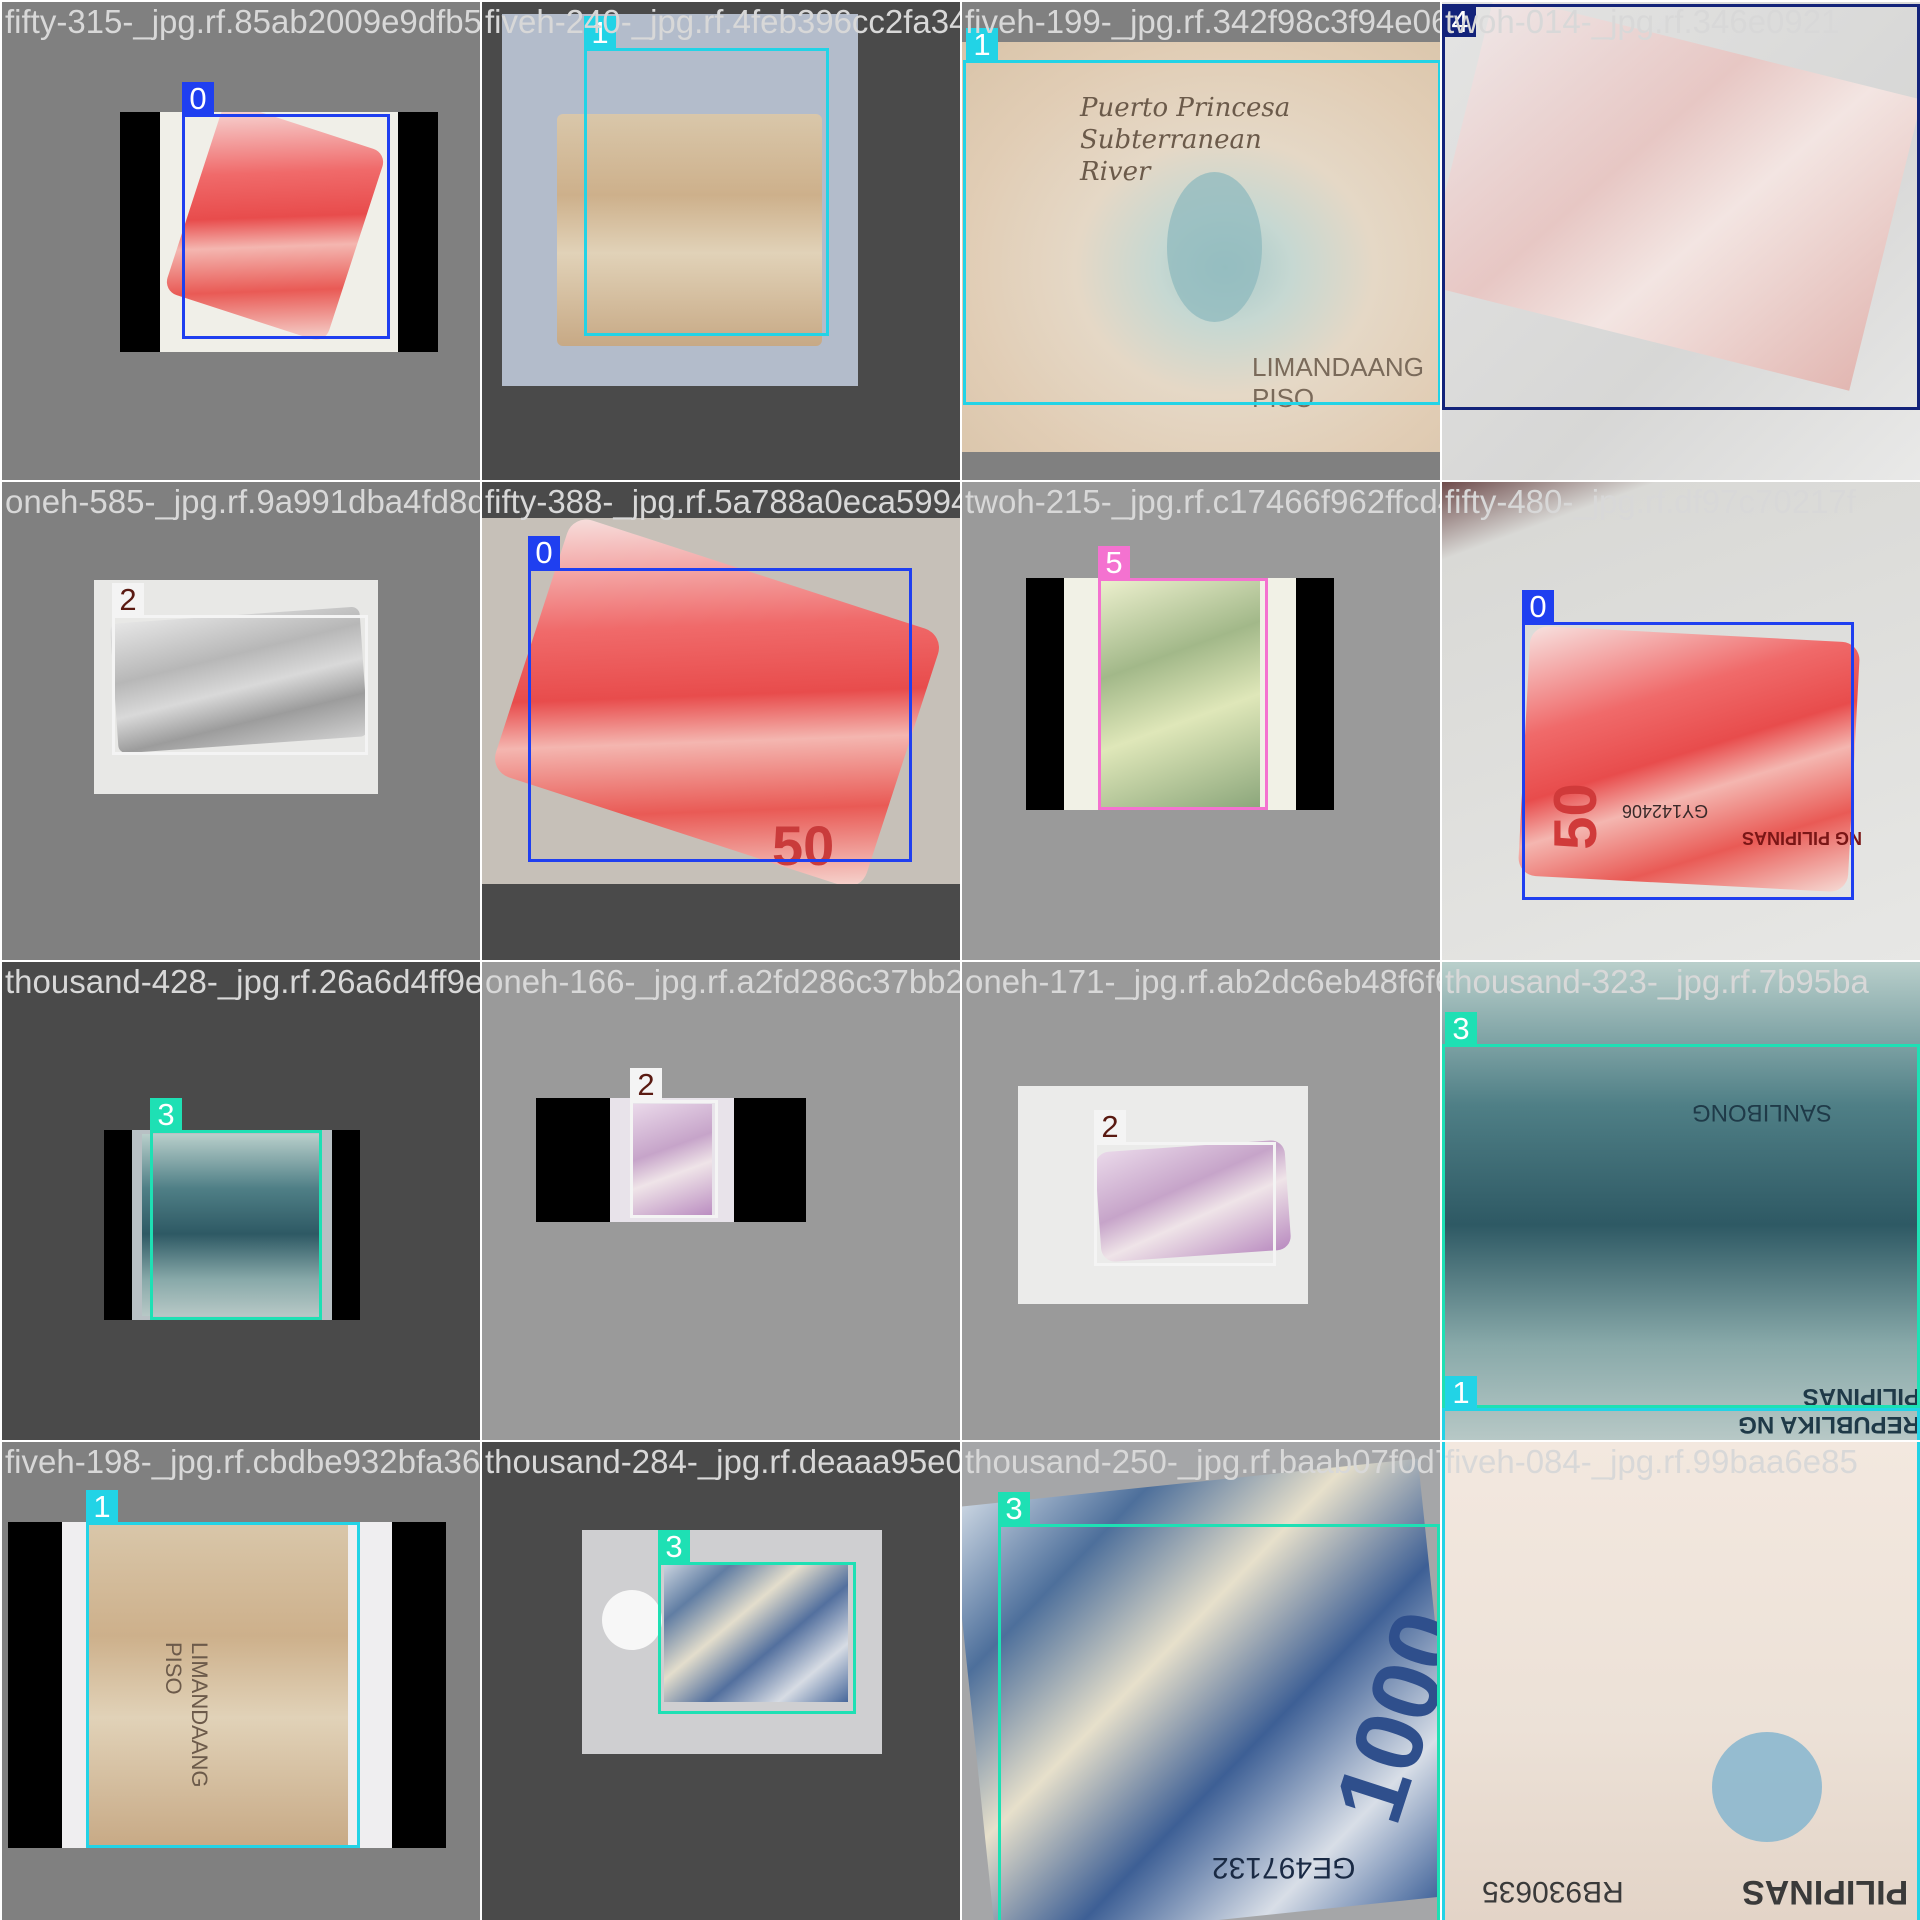 This screenshot has height=1920, width=1920. What do you see at coordinates (1202, 21) in the screenshot?
I see `image-filename: fiveh-199-_jpg.rf.342f98c3f94e06e4e51` at bounding box center [1202, 21].